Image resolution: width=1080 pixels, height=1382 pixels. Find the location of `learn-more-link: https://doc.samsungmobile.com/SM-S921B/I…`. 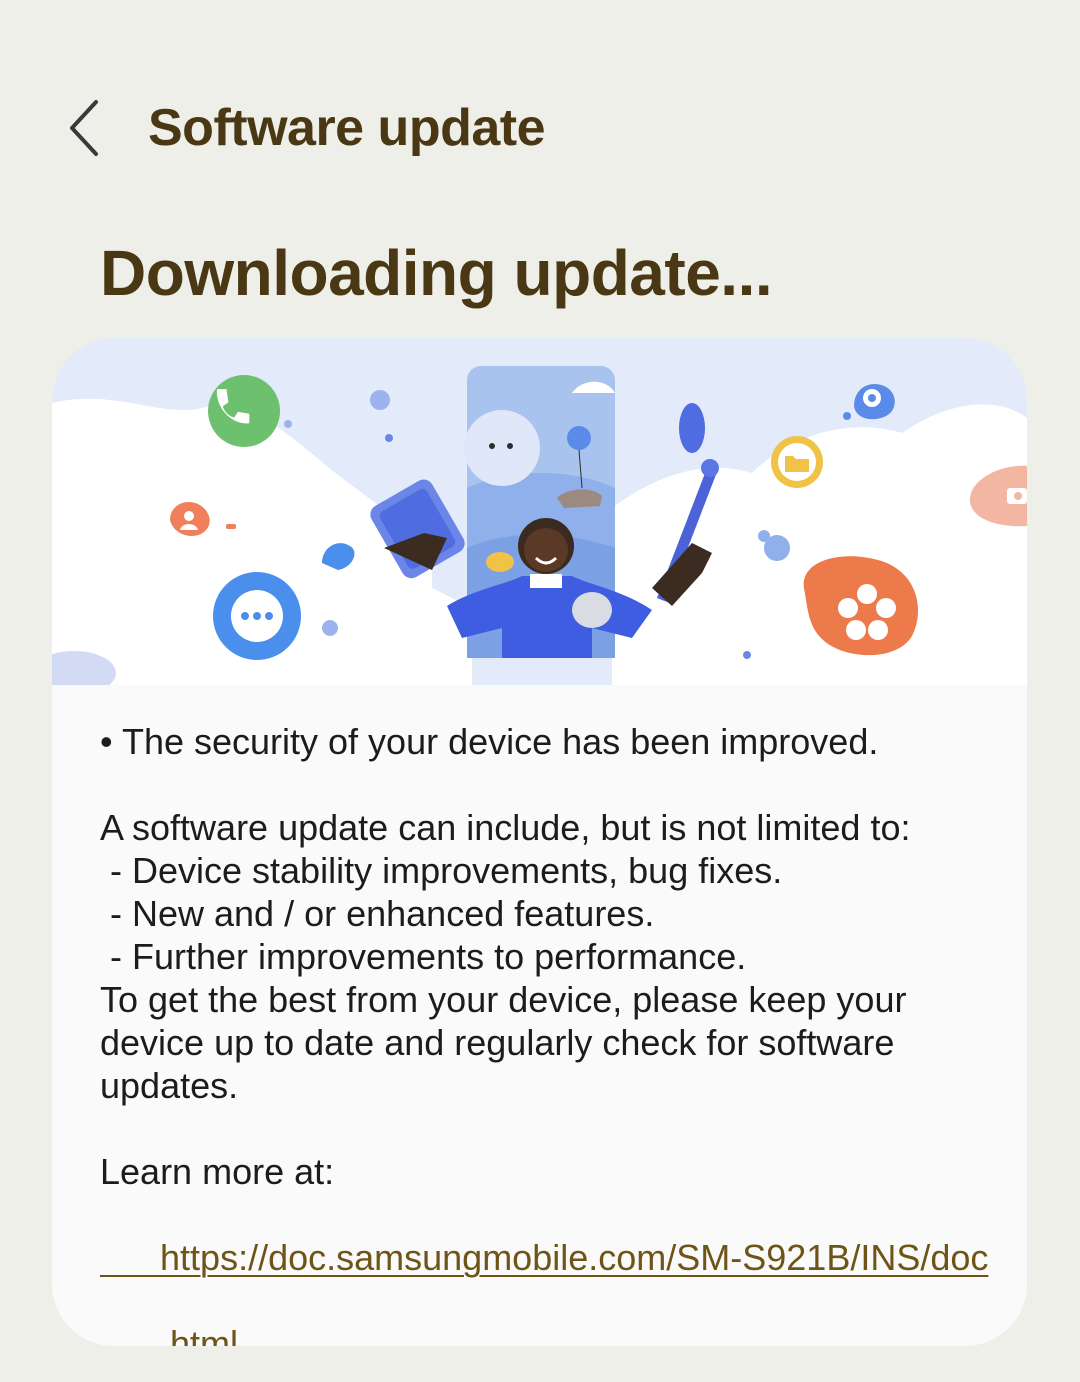

learn-more-link: https://doc.samsungmobile.com/SM-S921B/I… is located at coordinates (550, 1269).